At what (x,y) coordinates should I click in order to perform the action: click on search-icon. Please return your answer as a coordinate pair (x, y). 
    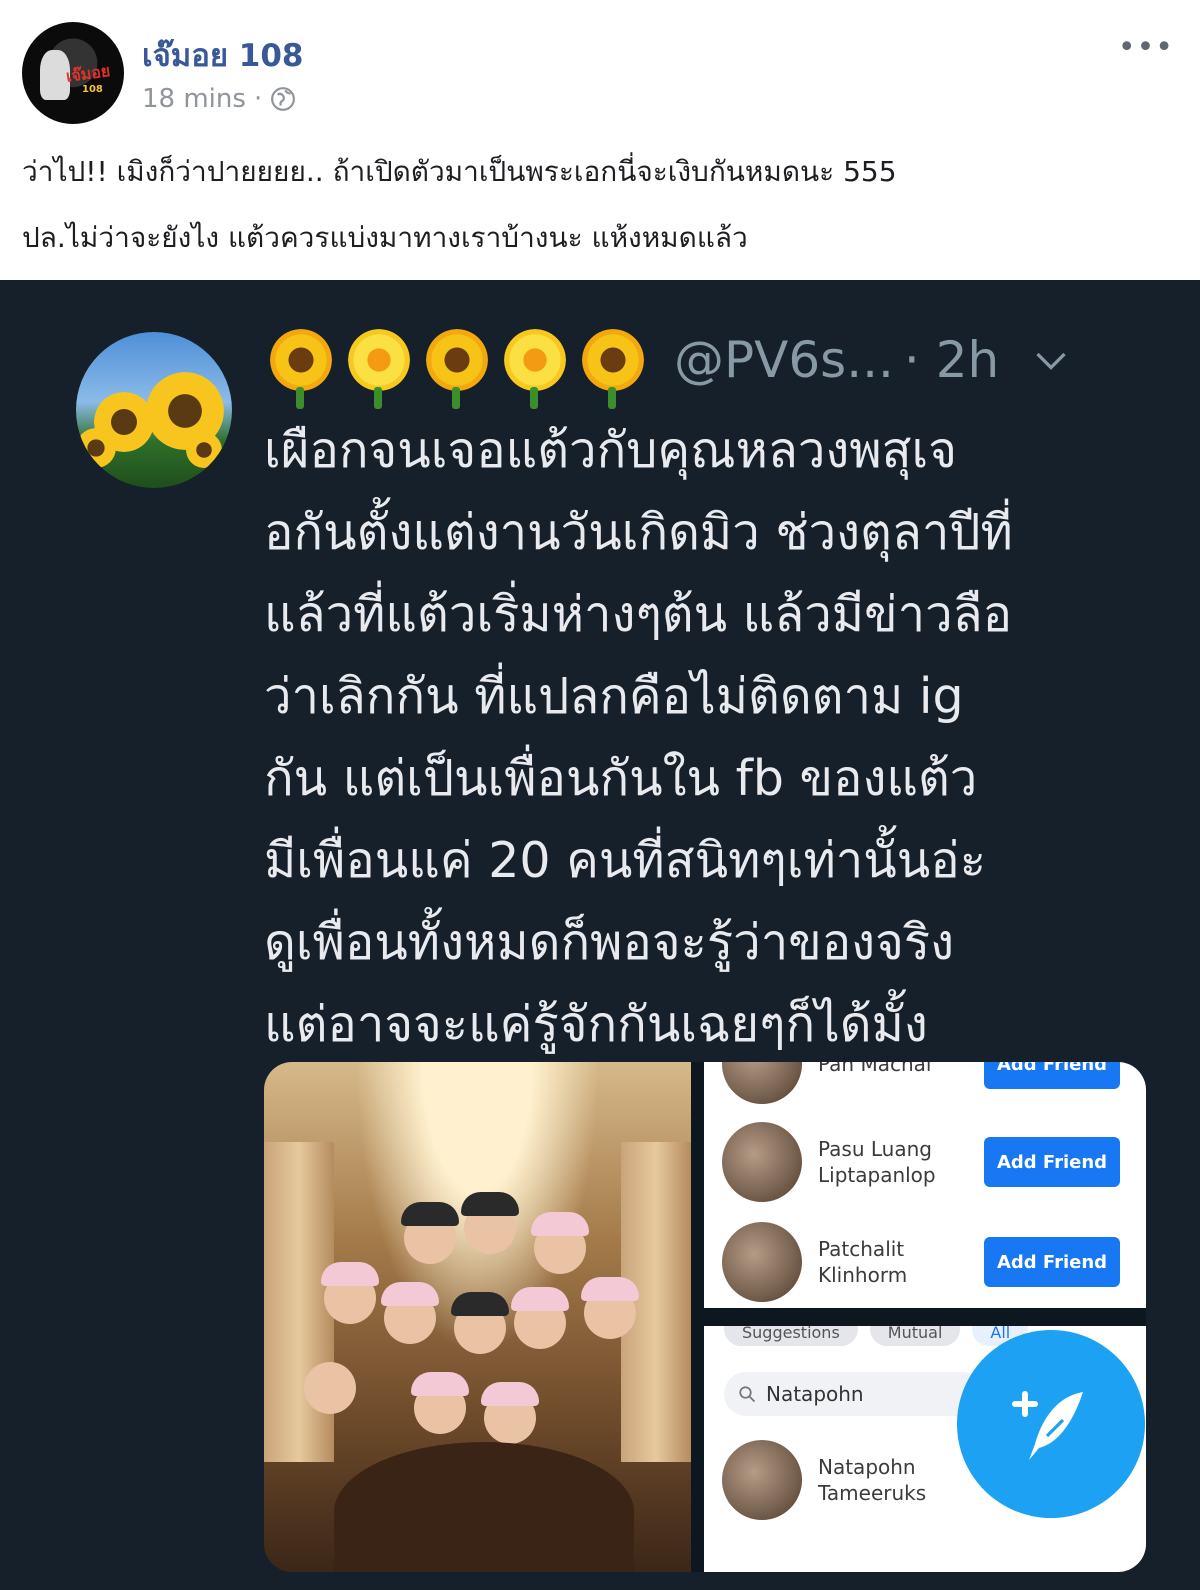
    Looking at the image, I should click on (747, 1394).